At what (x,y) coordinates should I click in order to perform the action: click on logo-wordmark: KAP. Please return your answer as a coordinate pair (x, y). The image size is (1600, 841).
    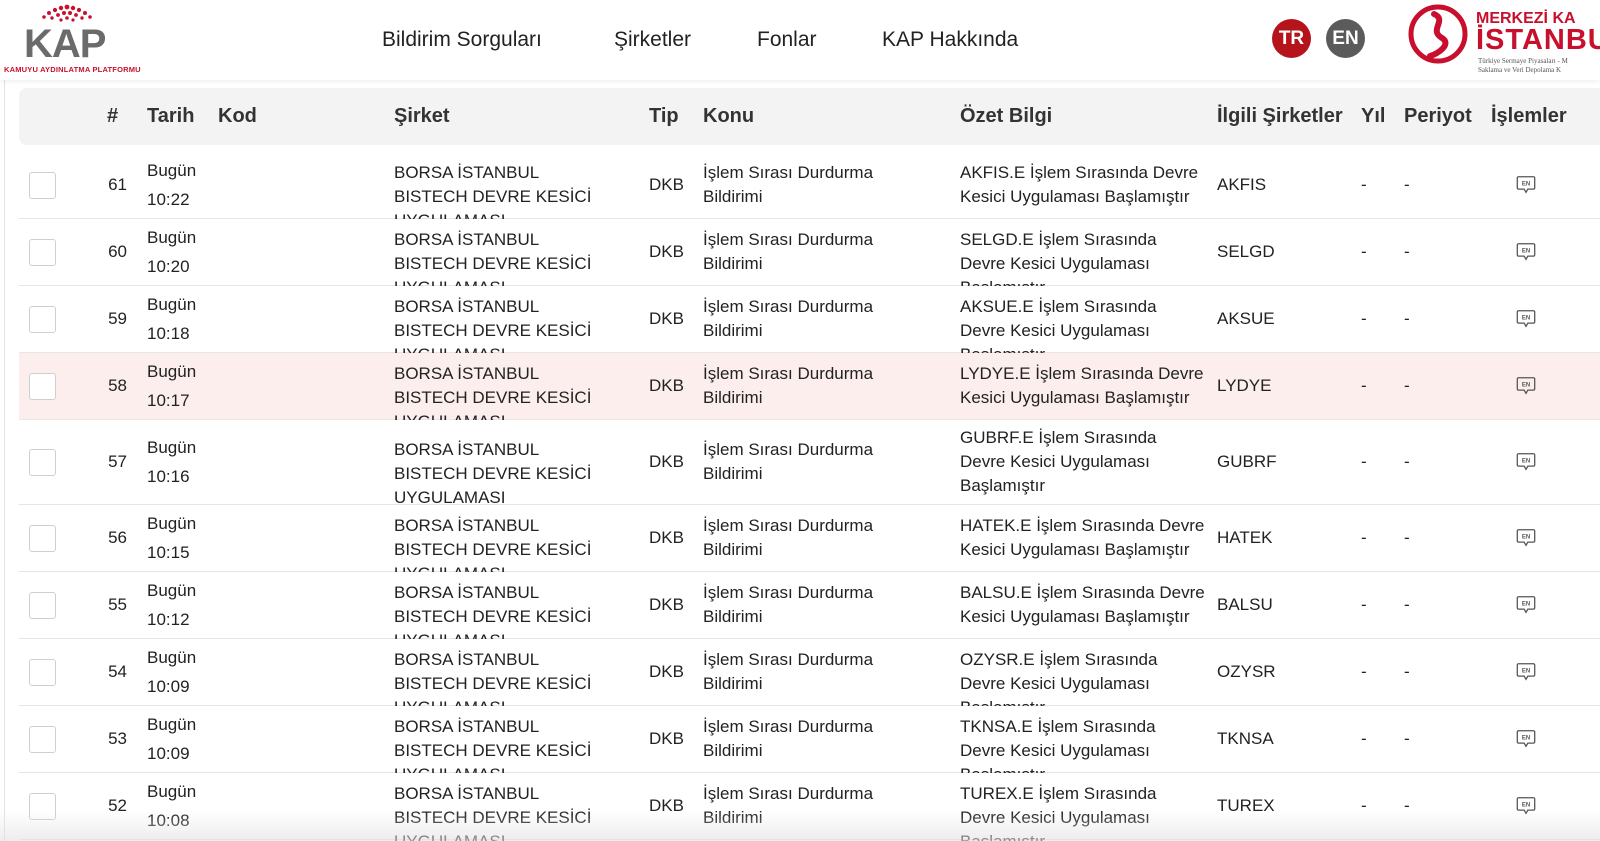
    Looking at the image, I should click on (65, 44).